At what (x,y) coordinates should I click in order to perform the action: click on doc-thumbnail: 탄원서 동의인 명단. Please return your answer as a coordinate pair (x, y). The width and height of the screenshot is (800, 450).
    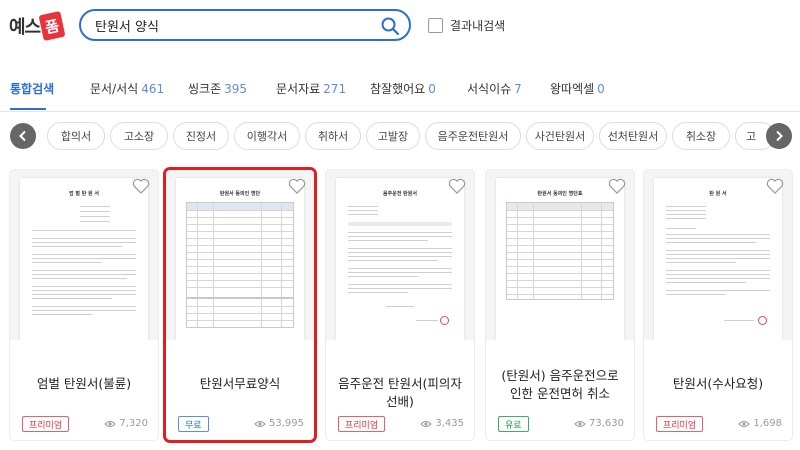
    Looking at the image, I should click on (240, 255).